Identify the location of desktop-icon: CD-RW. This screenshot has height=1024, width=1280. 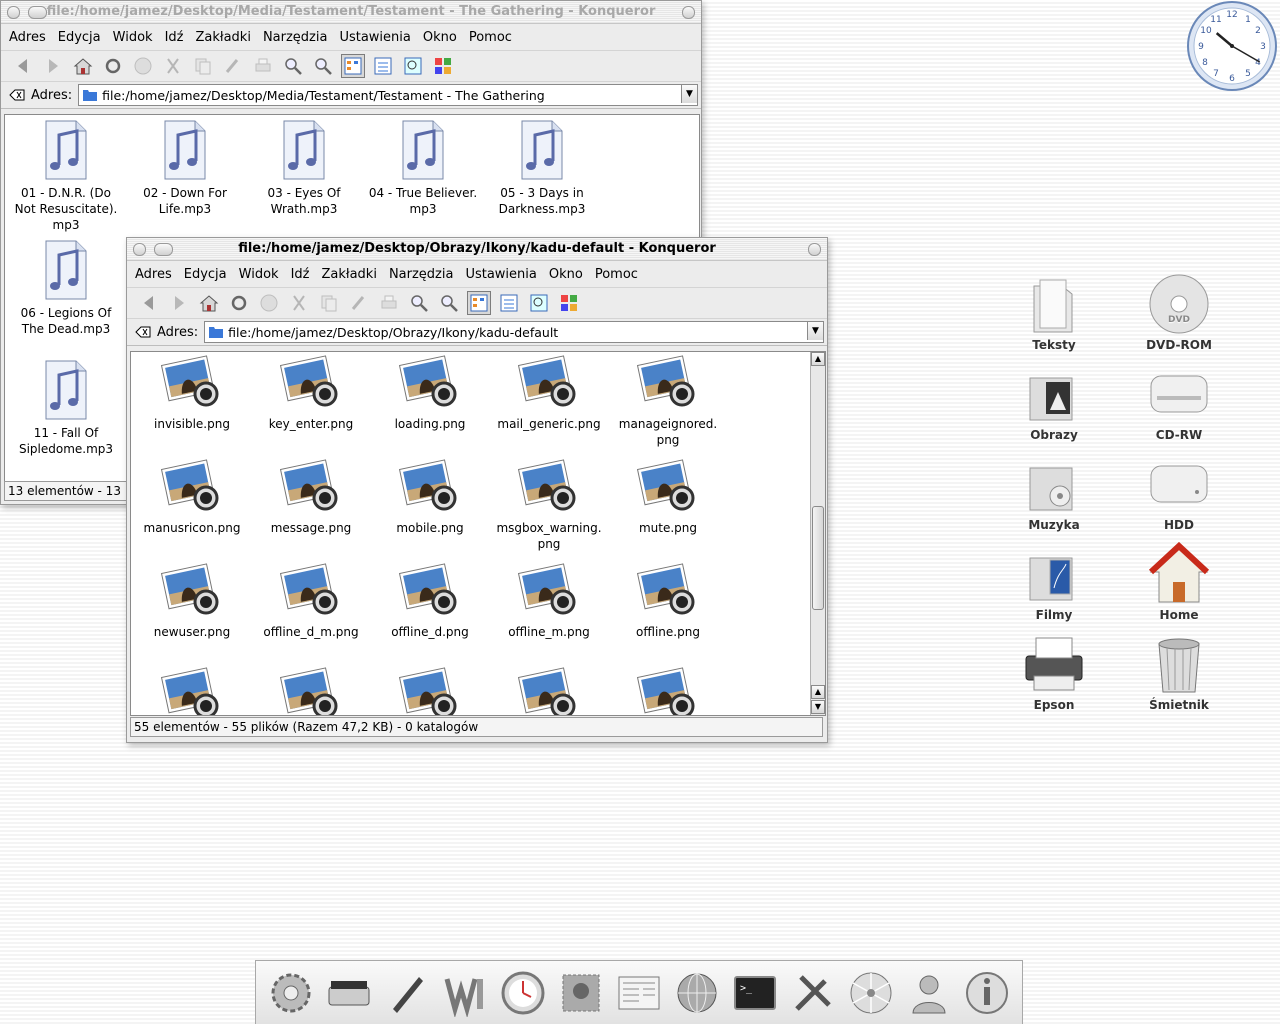
(1179, 402).